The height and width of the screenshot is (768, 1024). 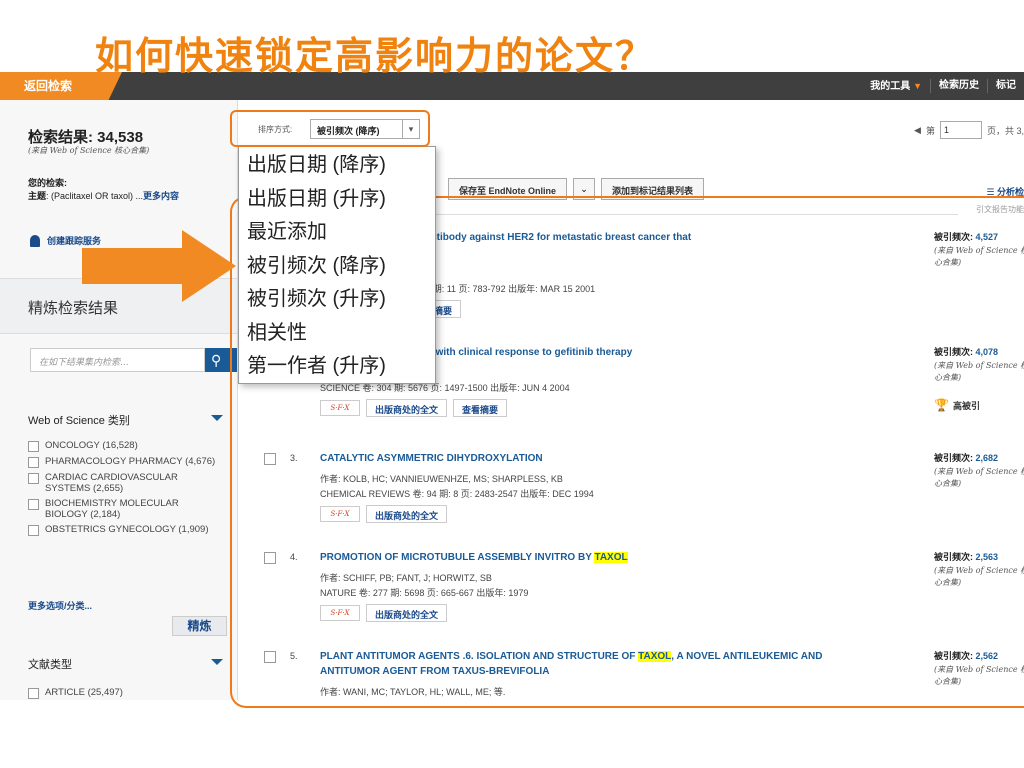 I want to click on citation-count-link: 2,563, so click(x=987, y=557).